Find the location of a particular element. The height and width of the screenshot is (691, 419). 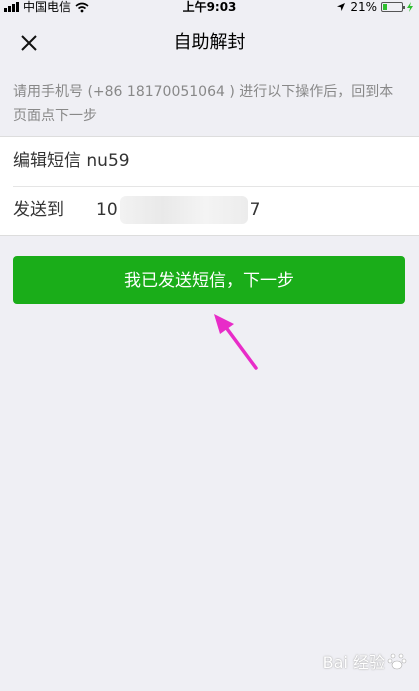

battery-icon is located at coordinates (393, 7).